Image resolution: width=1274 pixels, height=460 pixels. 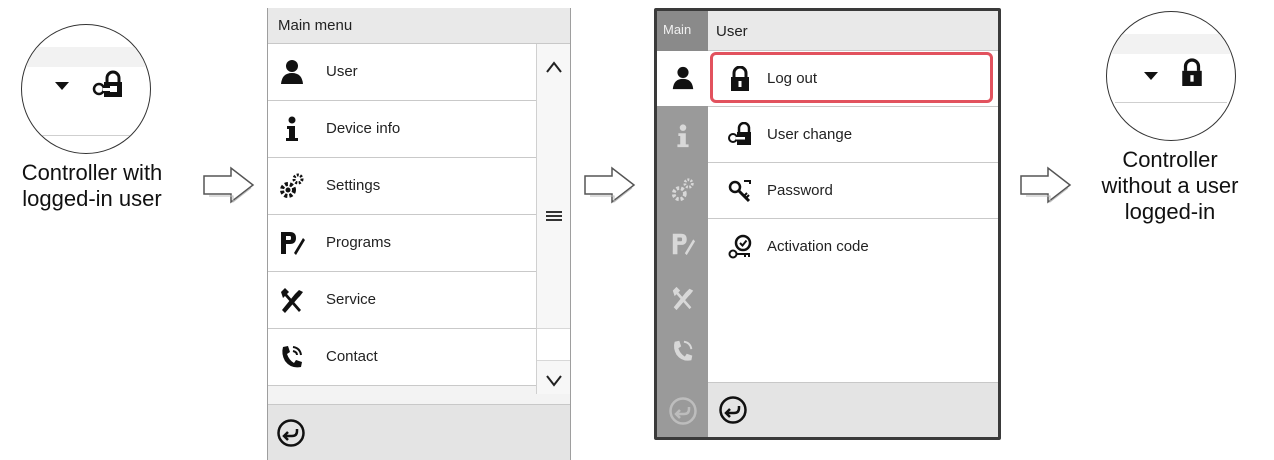 I want to click on caption-logged-out-line2: without a user, so click(x=1170, y=185).